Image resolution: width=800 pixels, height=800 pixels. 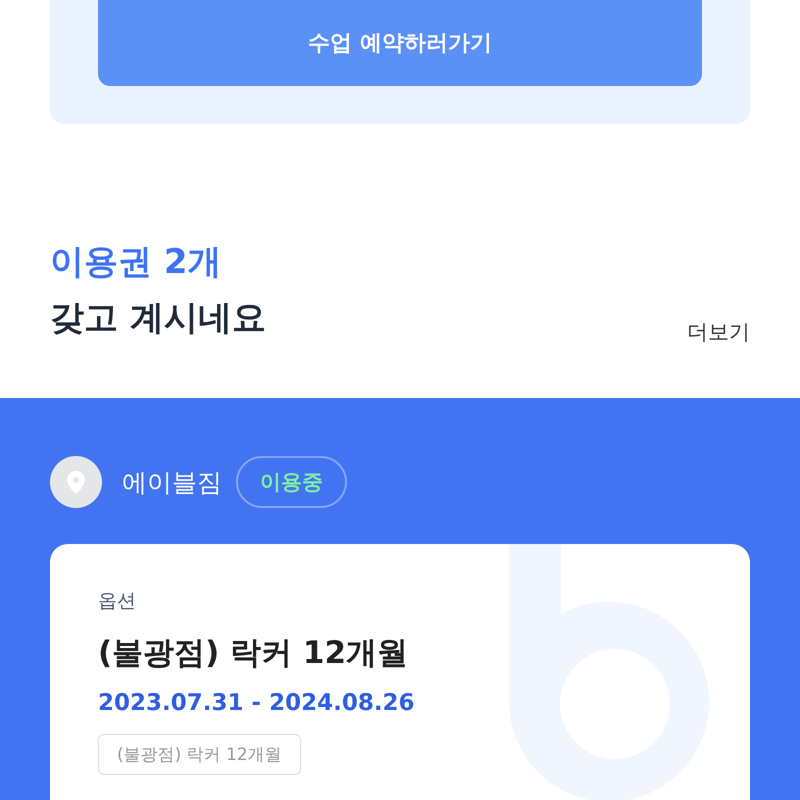 I want to click on status-badge: 이용중, so click(x=291, y=482).